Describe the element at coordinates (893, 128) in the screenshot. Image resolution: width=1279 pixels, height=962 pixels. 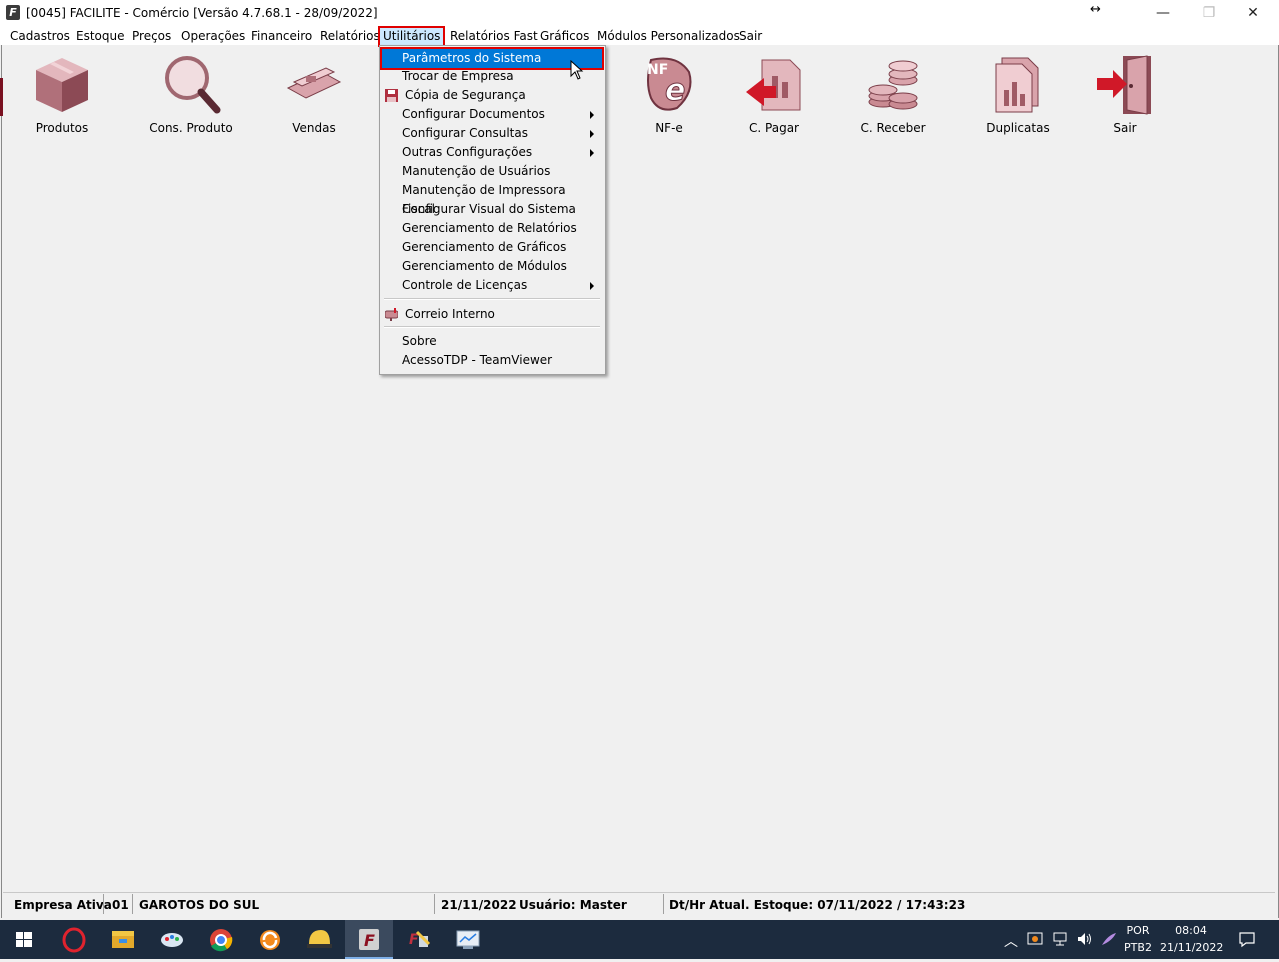
I see `toolbar-label: C. Receber` at that location.